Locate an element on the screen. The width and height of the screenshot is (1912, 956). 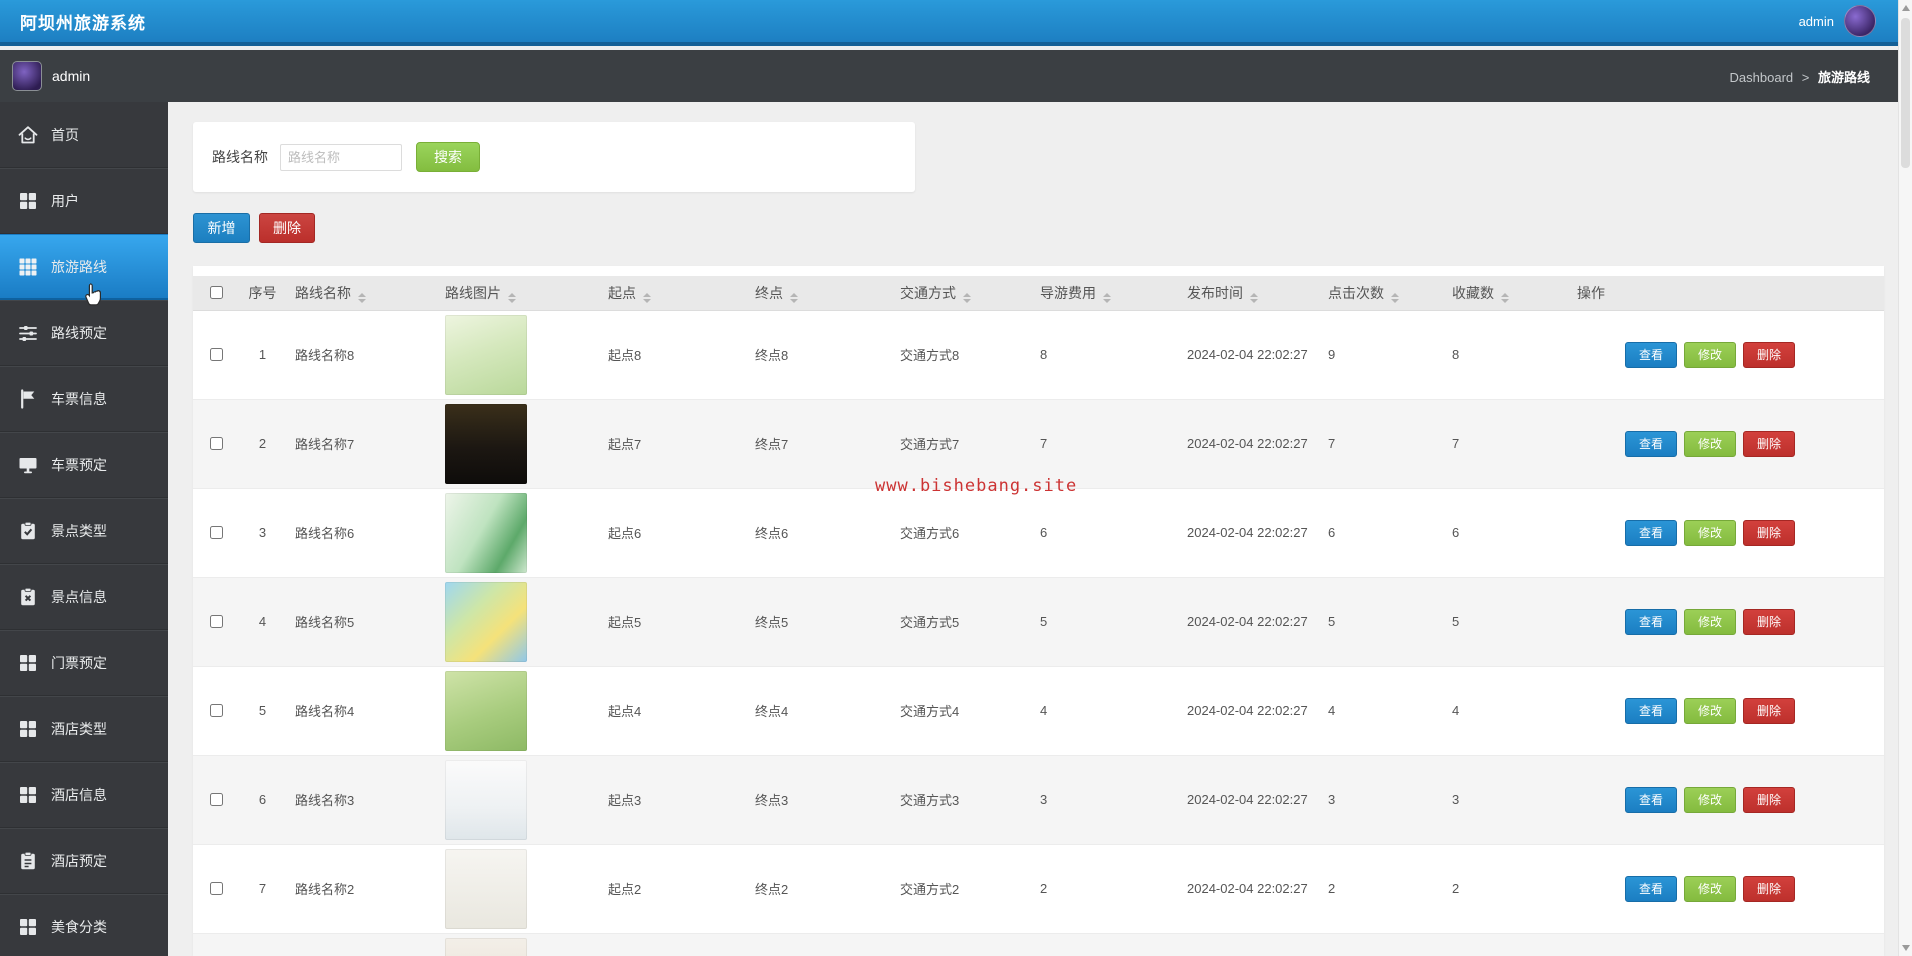
header-checkbox-cell is located at coordinates (215, 293).